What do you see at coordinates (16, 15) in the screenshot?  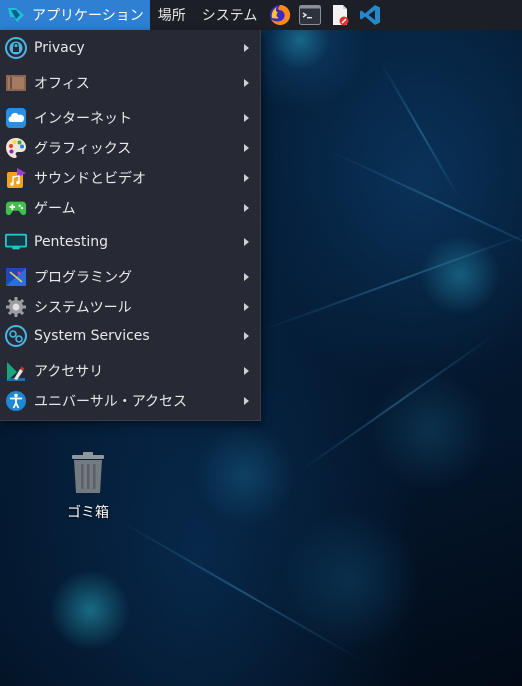 I see `kali-logo-icon` at bounding box center [16, 15].